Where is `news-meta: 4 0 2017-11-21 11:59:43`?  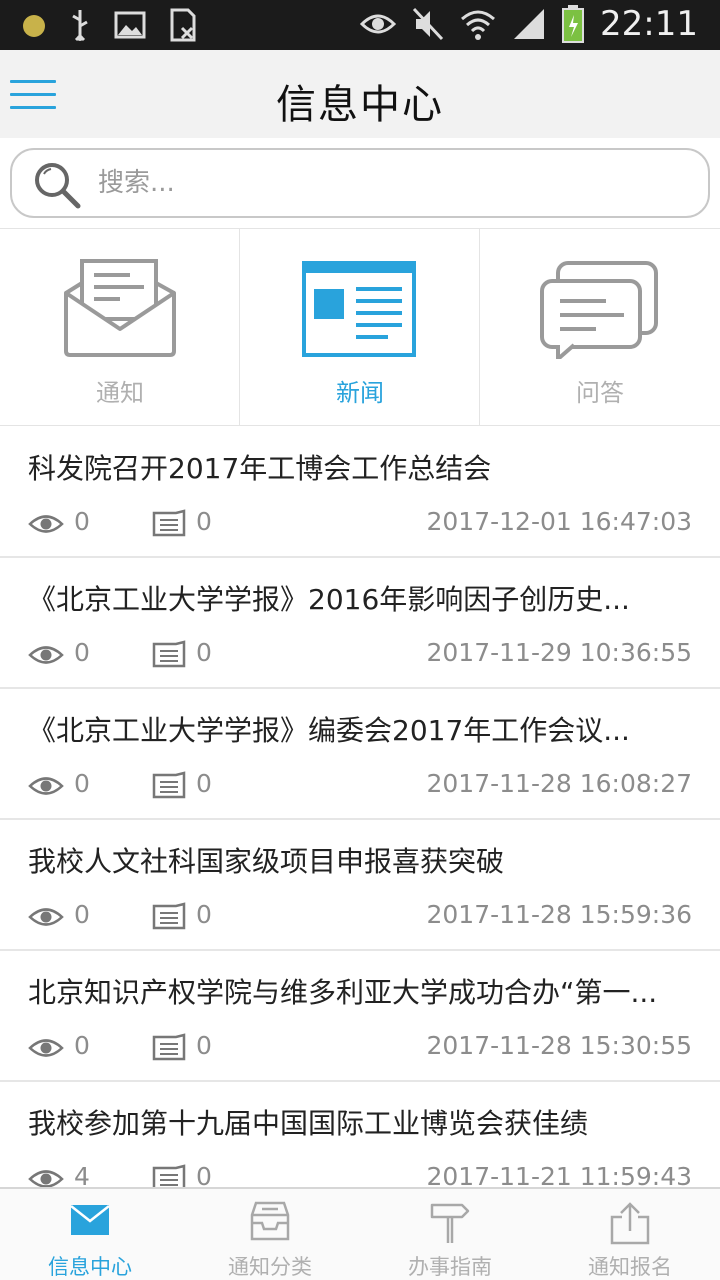
news-meta: 4 0 2017-11-21 11:59:43 is located at coordinates (360, 1174).